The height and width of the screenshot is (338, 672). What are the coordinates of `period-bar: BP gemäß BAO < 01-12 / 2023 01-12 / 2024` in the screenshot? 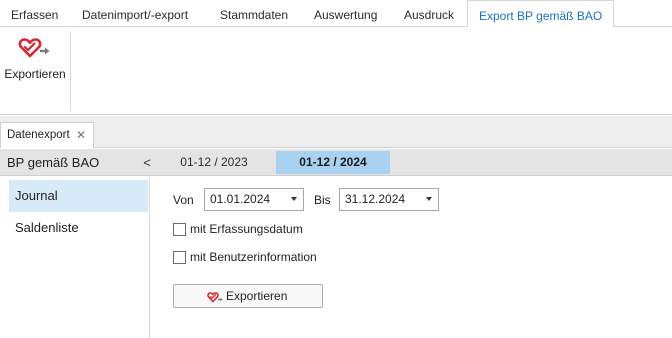 It's located at (336, 162).